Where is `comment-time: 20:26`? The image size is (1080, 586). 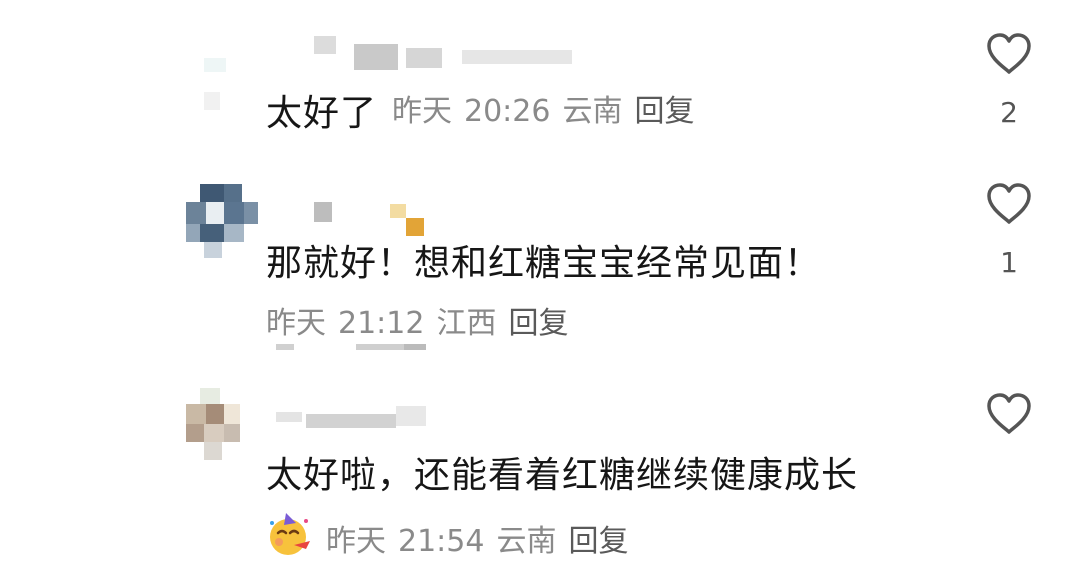
comment-time: 20:26 is located at coordinates (507, 111).